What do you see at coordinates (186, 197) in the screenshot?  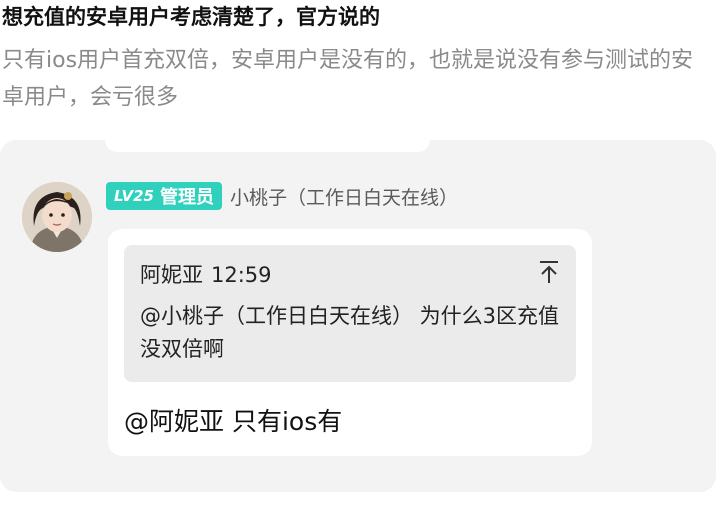 I see `role-label: 管理员` at bounding box center [186, 197].